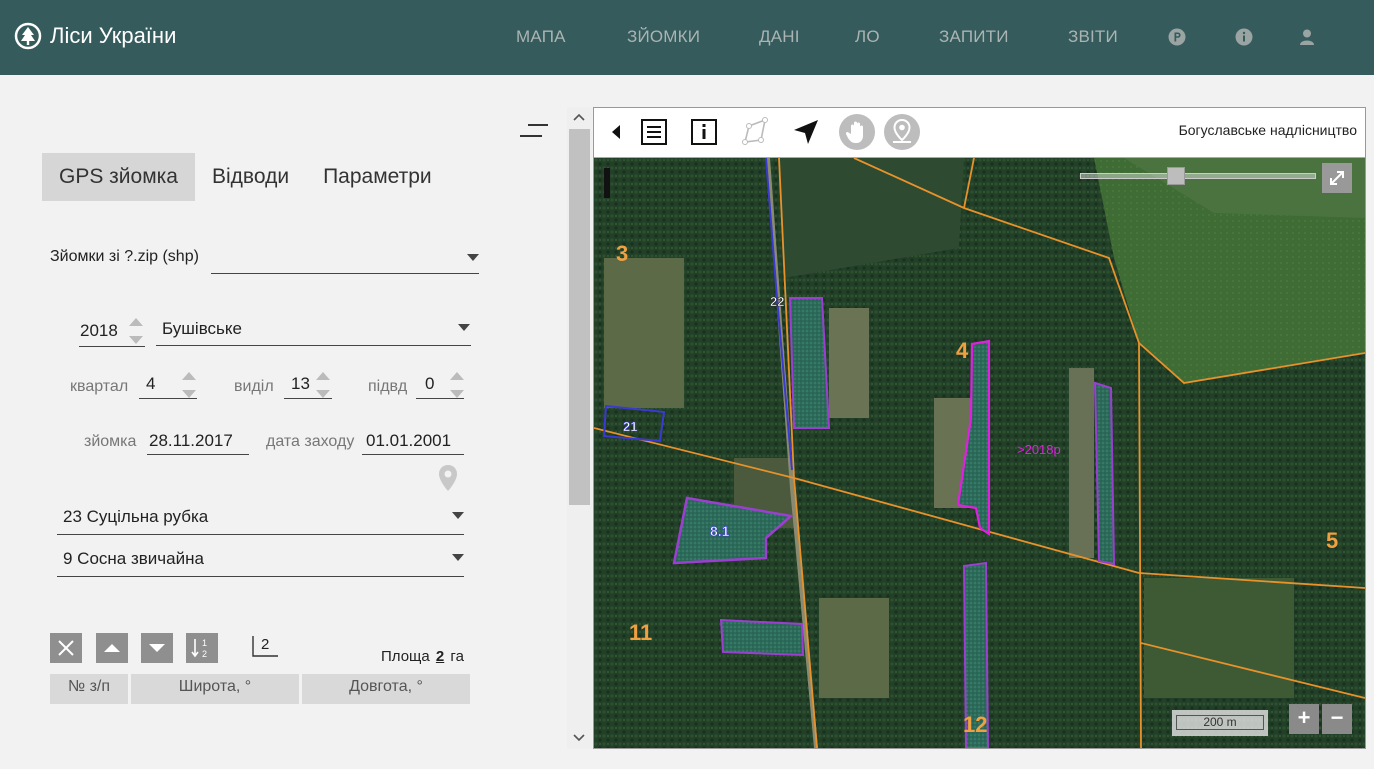  What do you see at coordinates (204, 654) in the screenshot?
I see `svg-text: 2` at bounding box center [204, 654].